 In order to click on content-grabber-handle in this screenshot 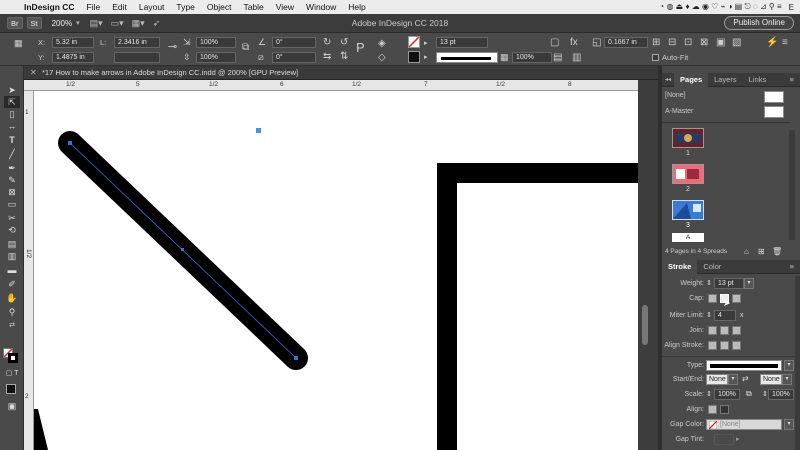, I will do `click(258, 130)`.